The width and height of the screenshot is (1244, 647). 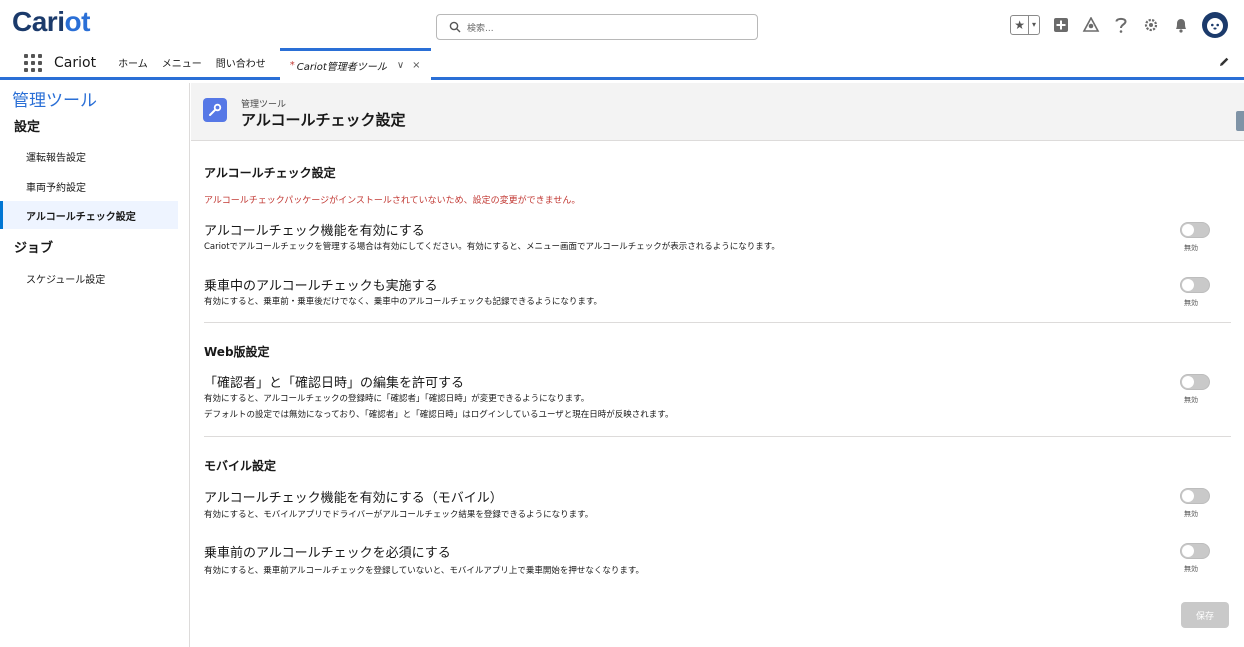 What do you see at coordinates (38, 21) in the screenshot?
I see `logo-text: Cari` at bounding box center [38, 21].